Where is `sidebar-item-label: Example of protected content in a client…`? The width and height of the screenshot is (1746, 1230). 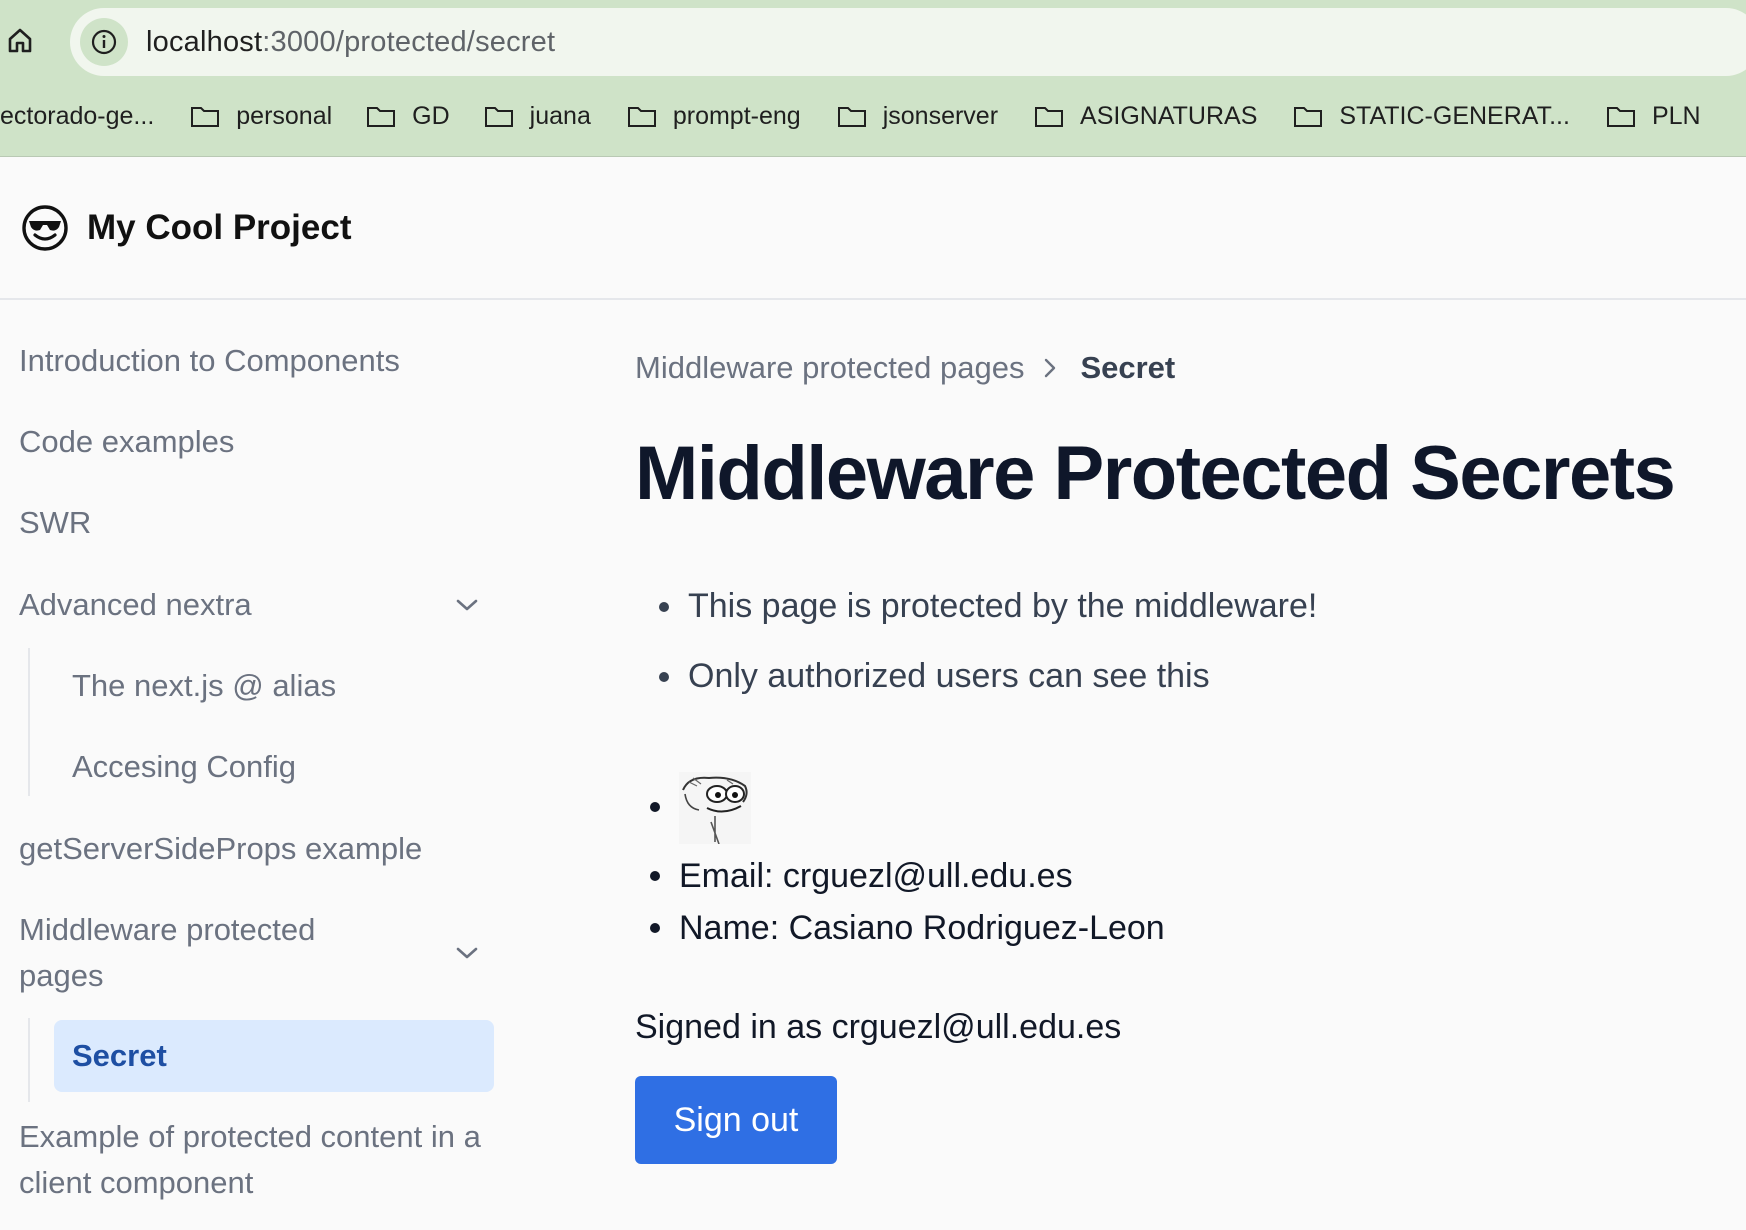 sidebar-item-label: Example of protected content in a client… is located at coordinates (250, 1159).